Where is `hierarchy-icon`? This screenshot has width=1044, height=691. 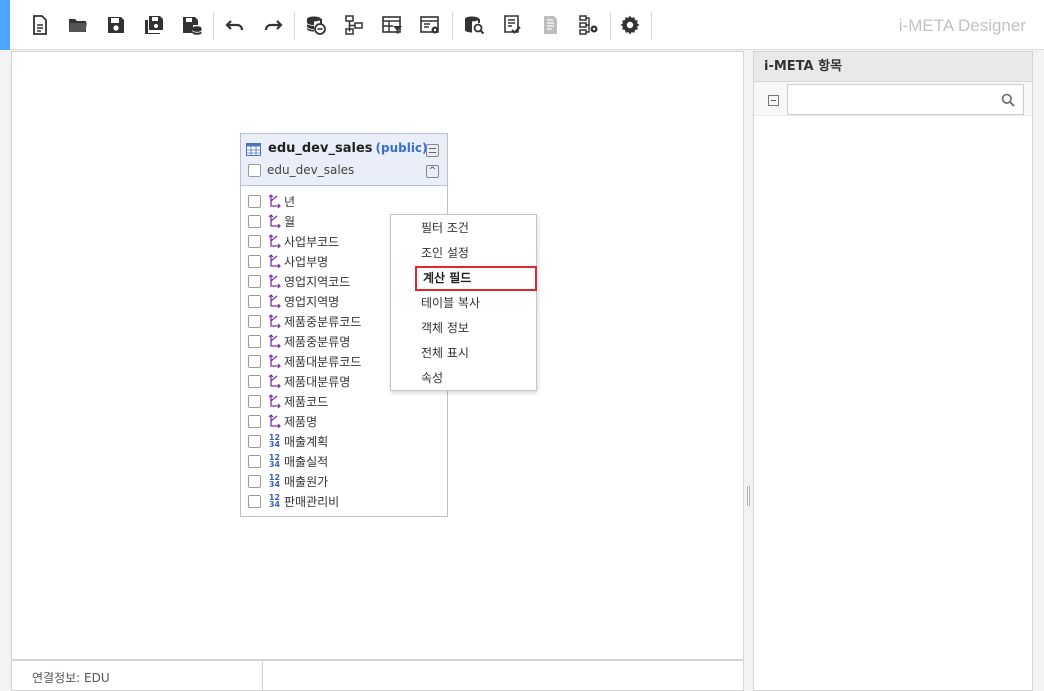 hierarchy-icon is located at coordinates (354, 25).